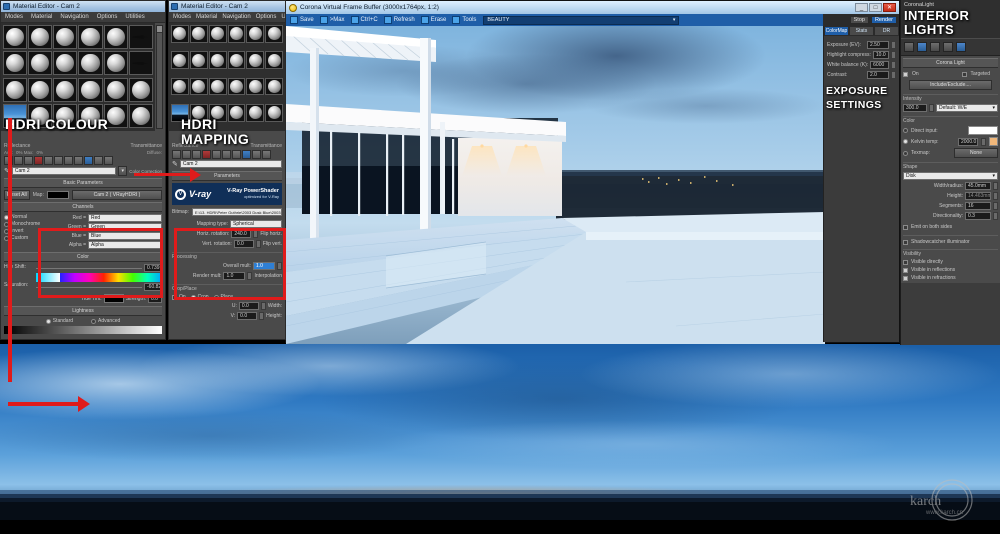 This screenshot has width=1000, height=534. Describe the element at coordinates (905, 142) in the screenshot. I see `radio-kelvin-icon` at that location.